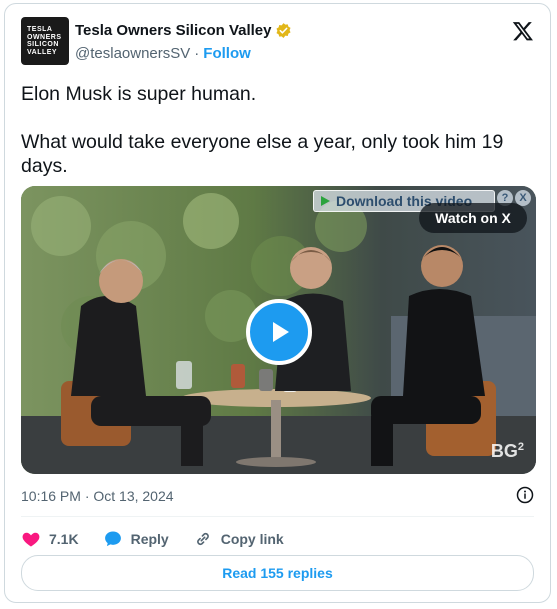  What do you see at coordinates (97, 496) in the screenshot?
I see `timestamp: 10:16 PM · Oct 13, 2024` at bounding box center [97, 496].